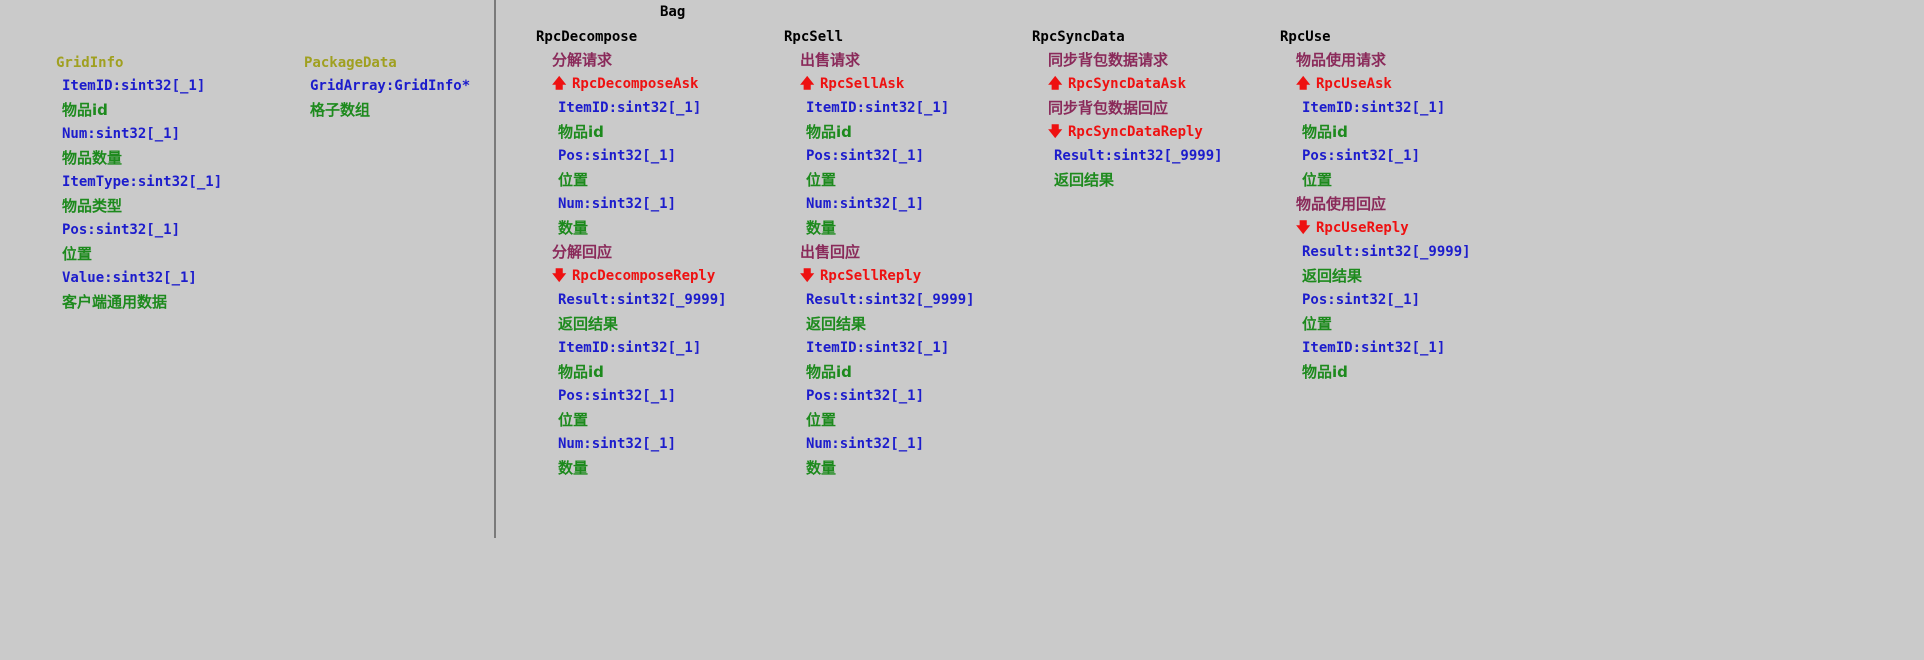  I want to click on struct-field: Pos:sint32[_1], so click(121, 230).